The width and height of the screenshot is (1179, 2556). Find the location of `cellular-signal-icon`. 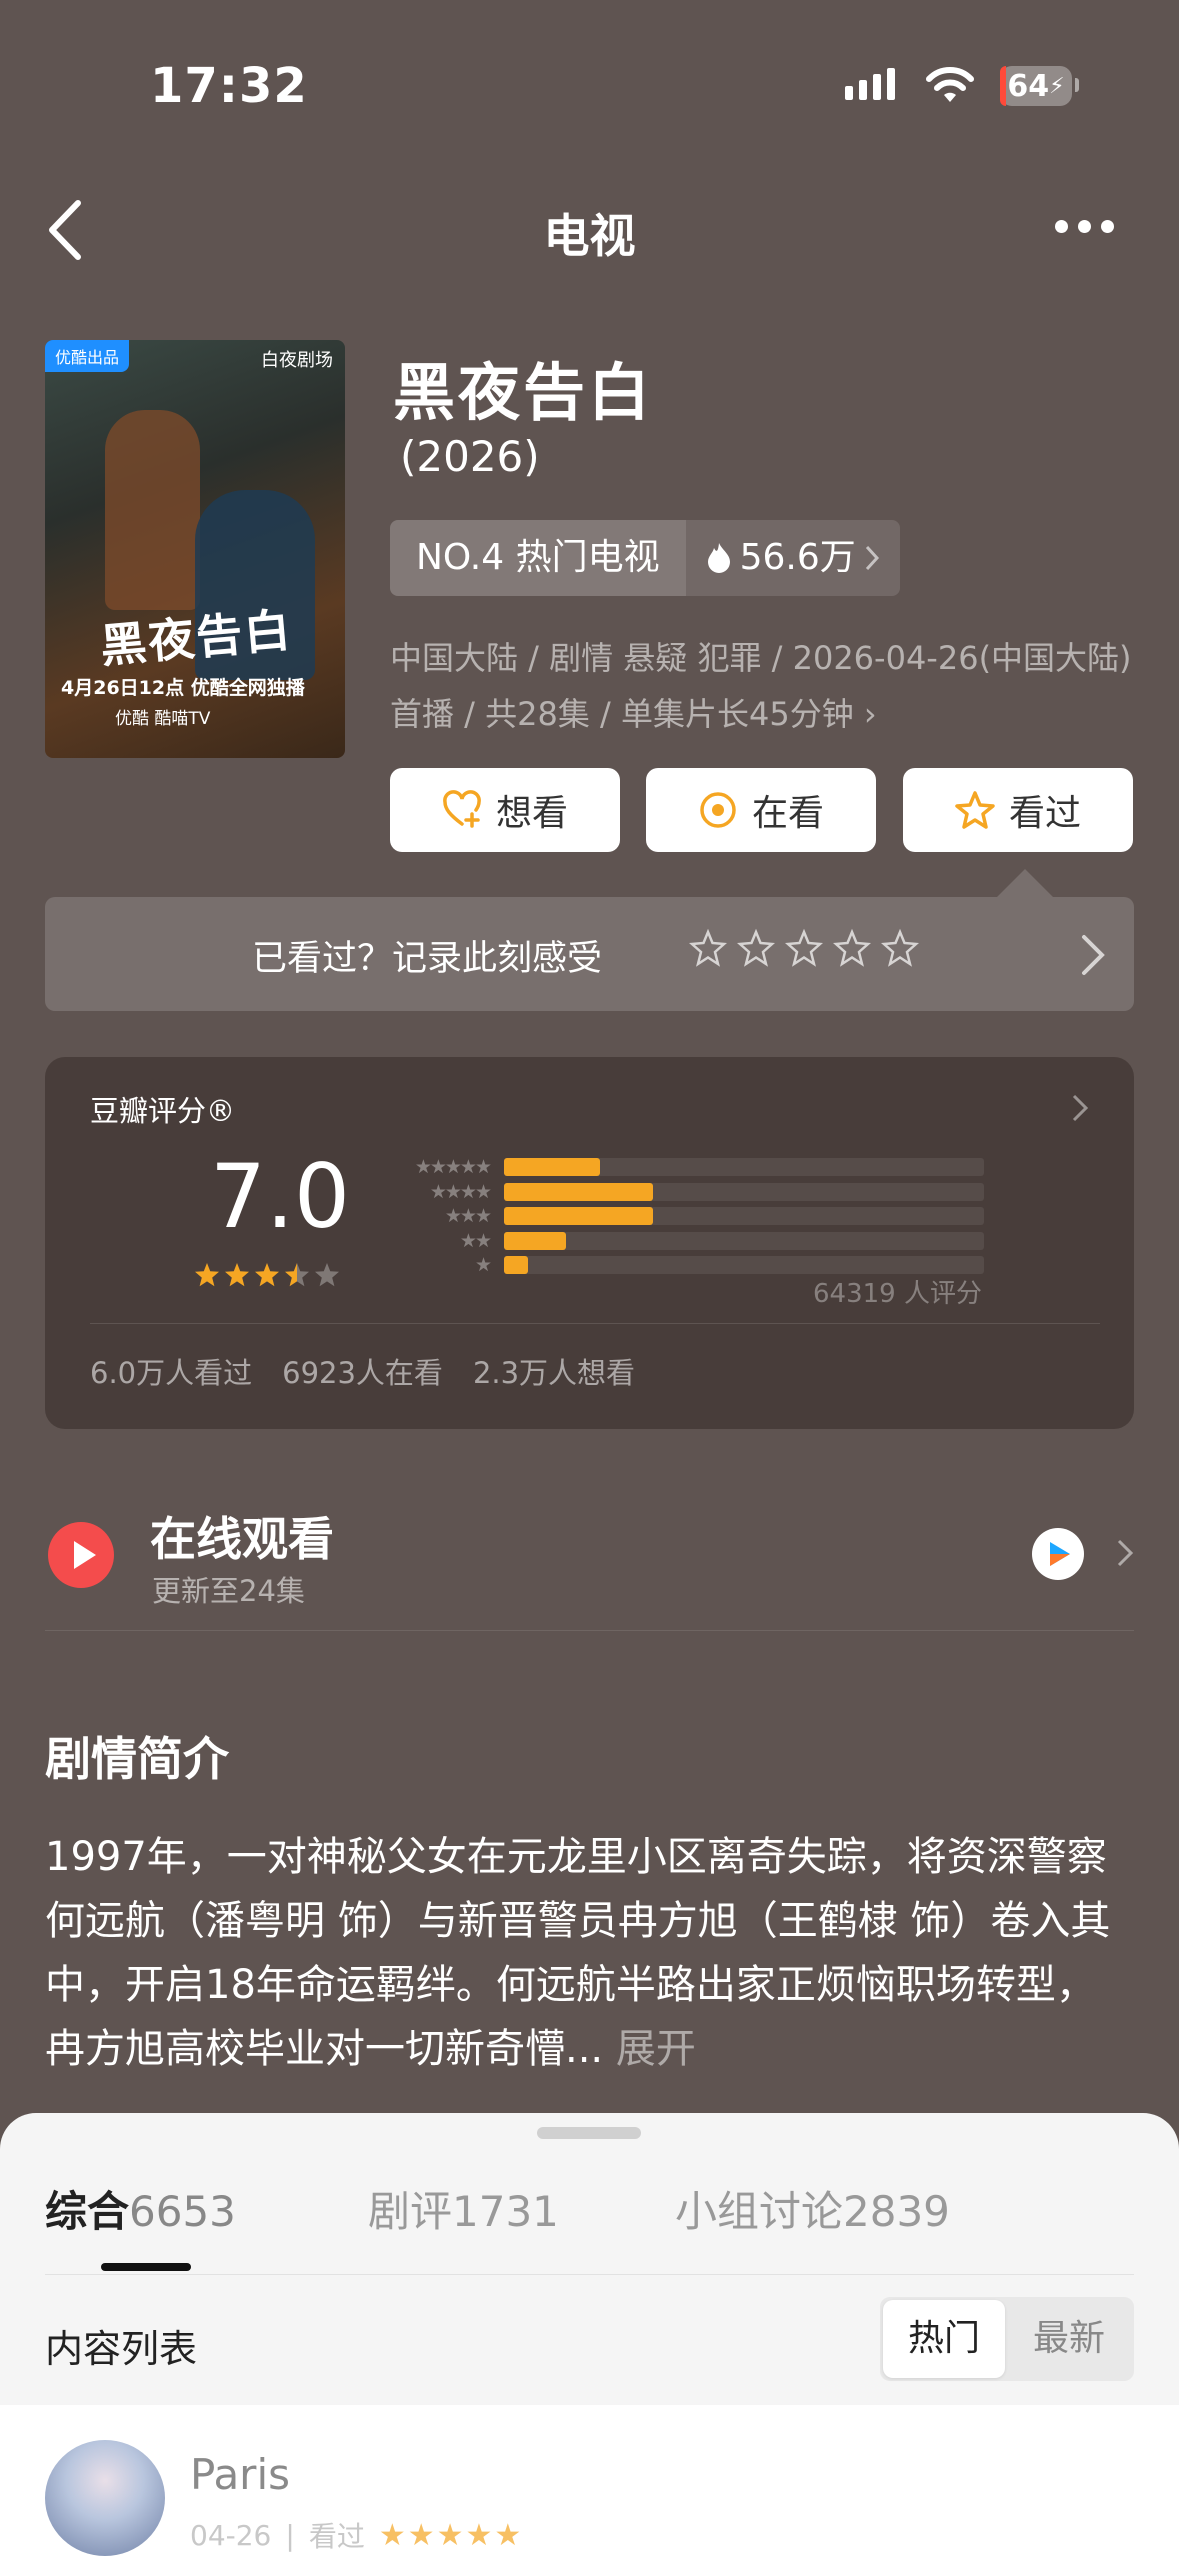

cellular-signal-icon is located at coordinates (870, 84).